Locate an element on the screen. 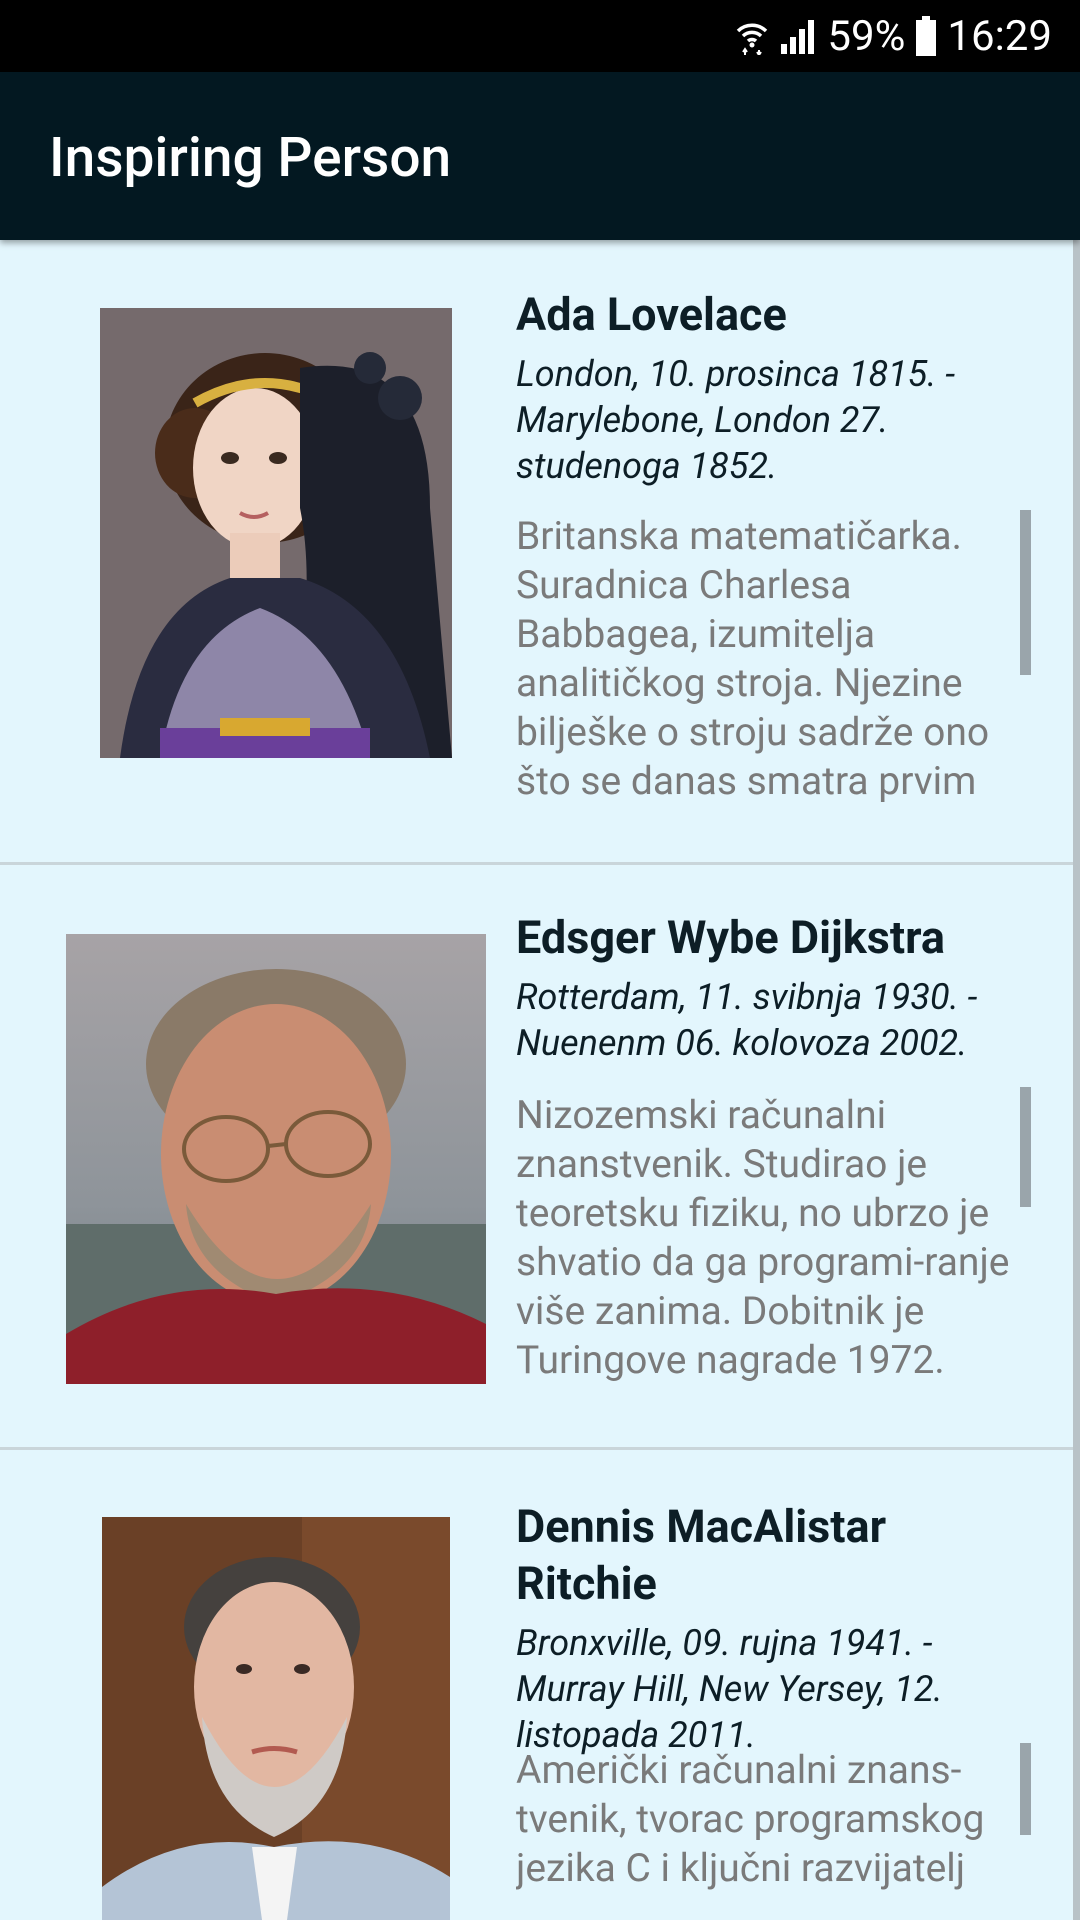  status-icons: 59% 16:29 is located at coordinates (893, 36).